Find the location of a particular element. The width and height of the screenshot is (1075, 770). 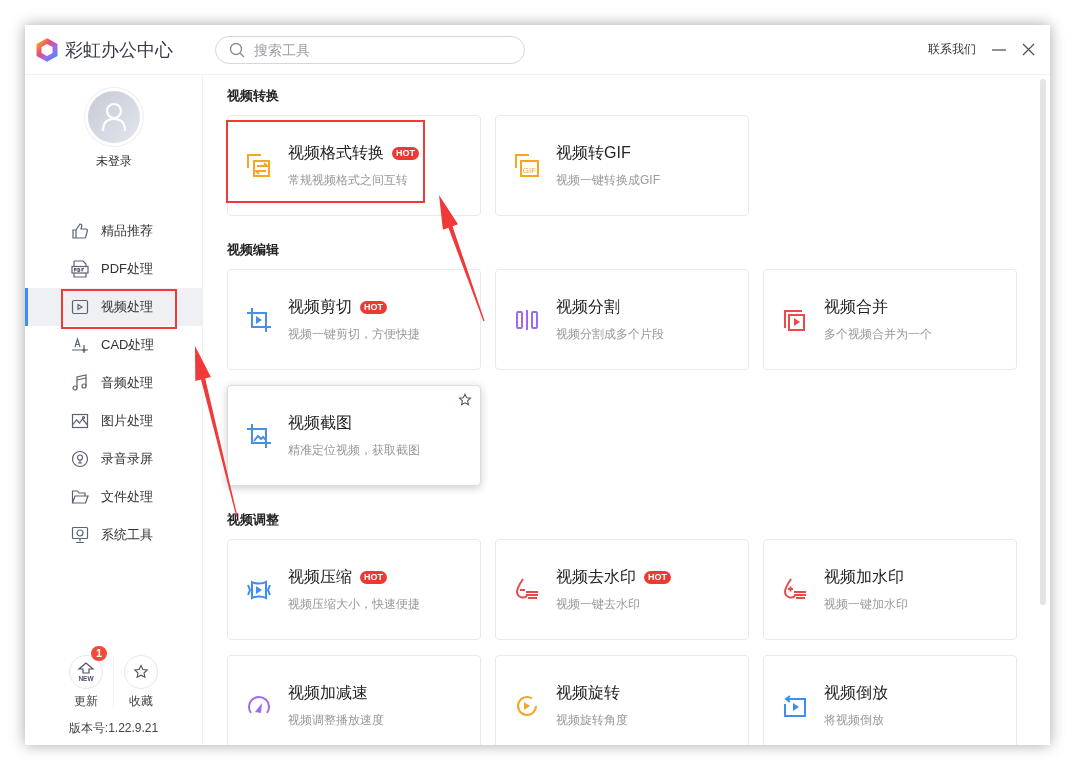

play-icon is located at coordinates (80, 307).